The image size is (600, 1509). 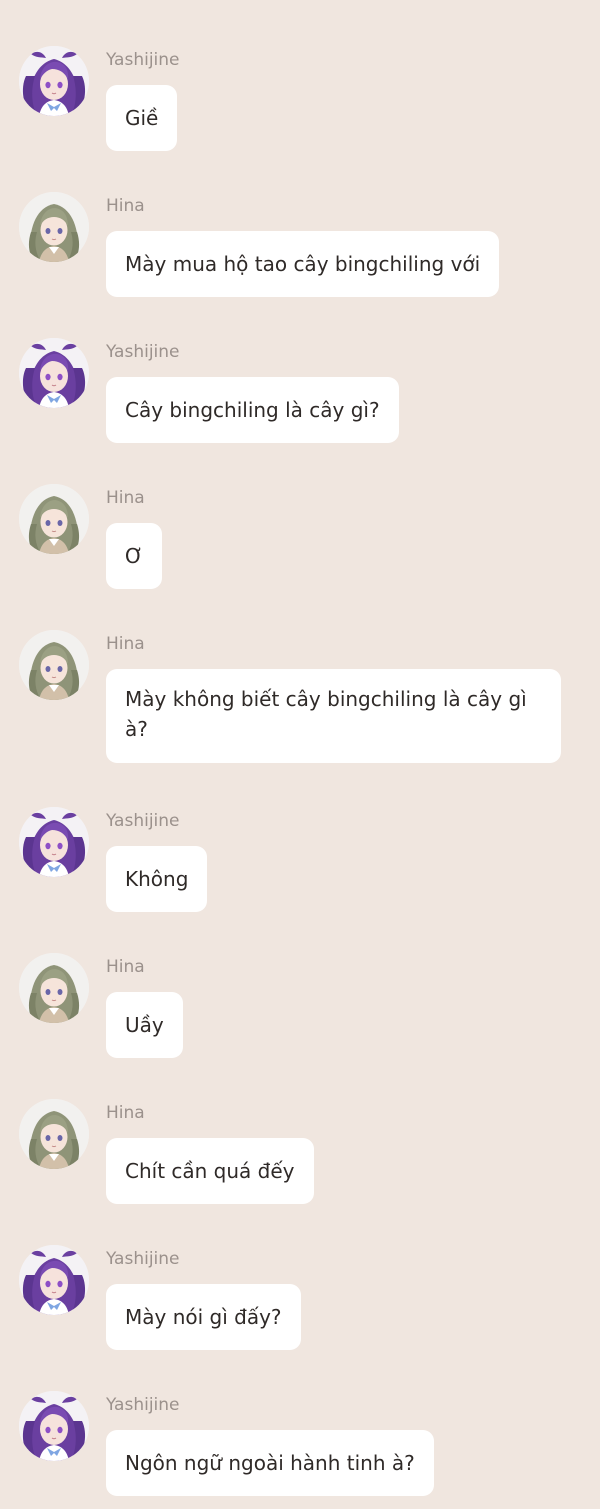 I want to click on message-bubble: Giề, so click(x=142, y=118).